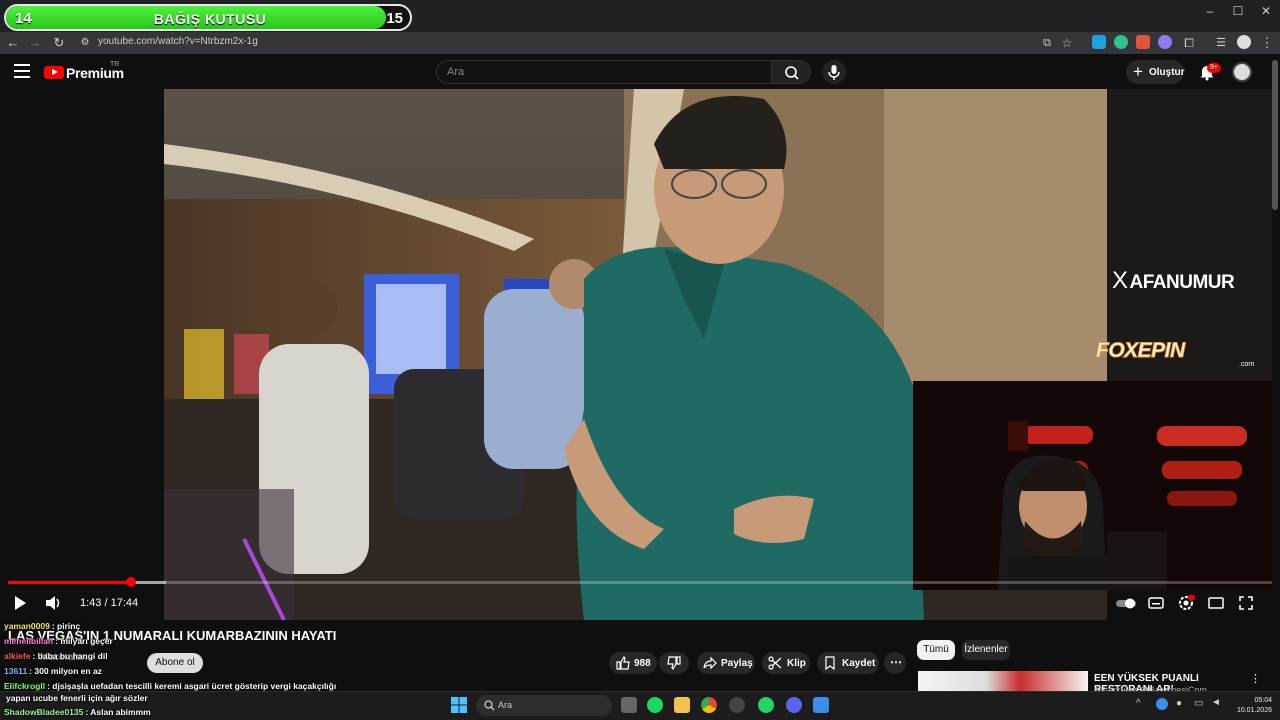  I want to click on recommendation-thumbnail, so click(1003, 681).